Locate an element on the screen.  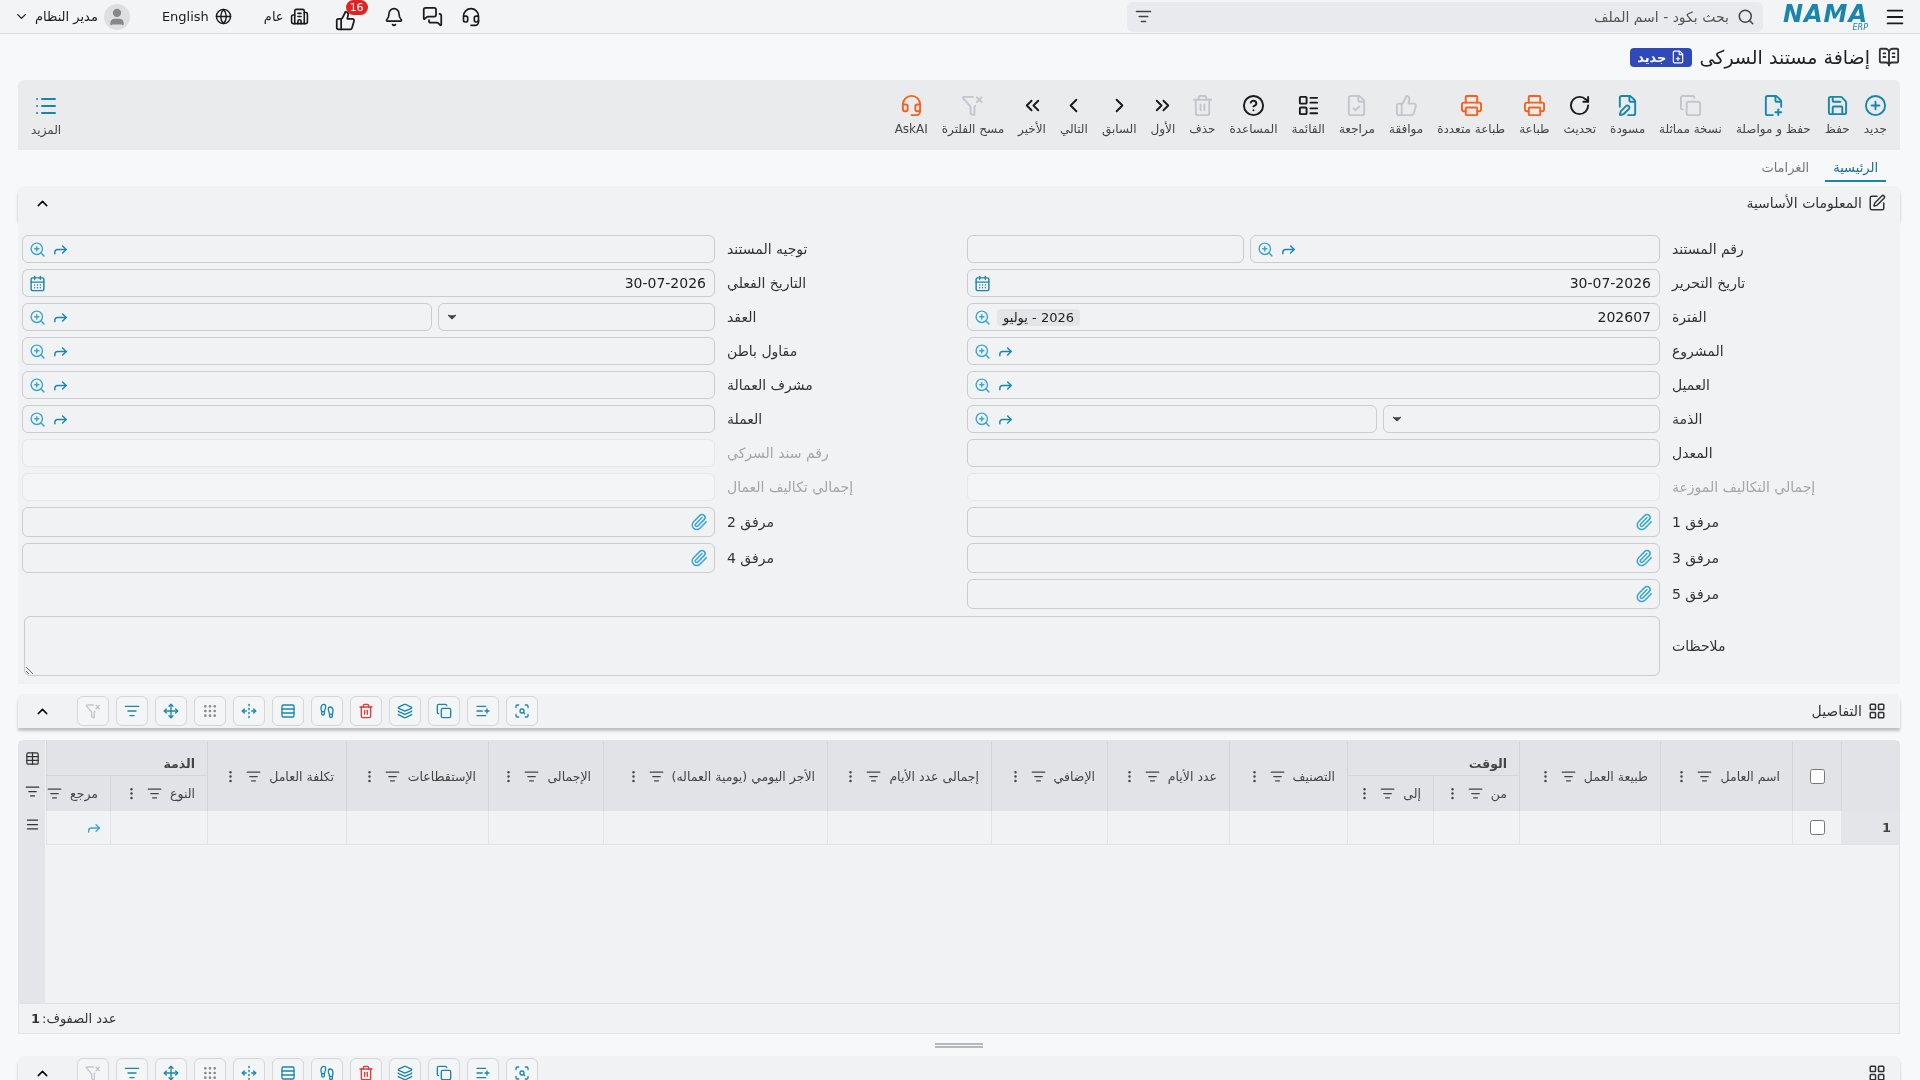
calendar-icon is located at coordinates (37, 283).